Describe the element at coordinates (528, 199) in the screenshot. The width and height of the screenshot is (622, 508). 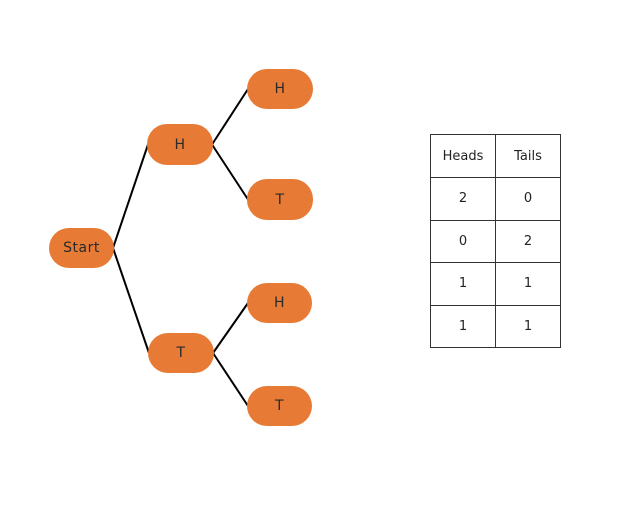
I see `cell-tails: 0` at that location.